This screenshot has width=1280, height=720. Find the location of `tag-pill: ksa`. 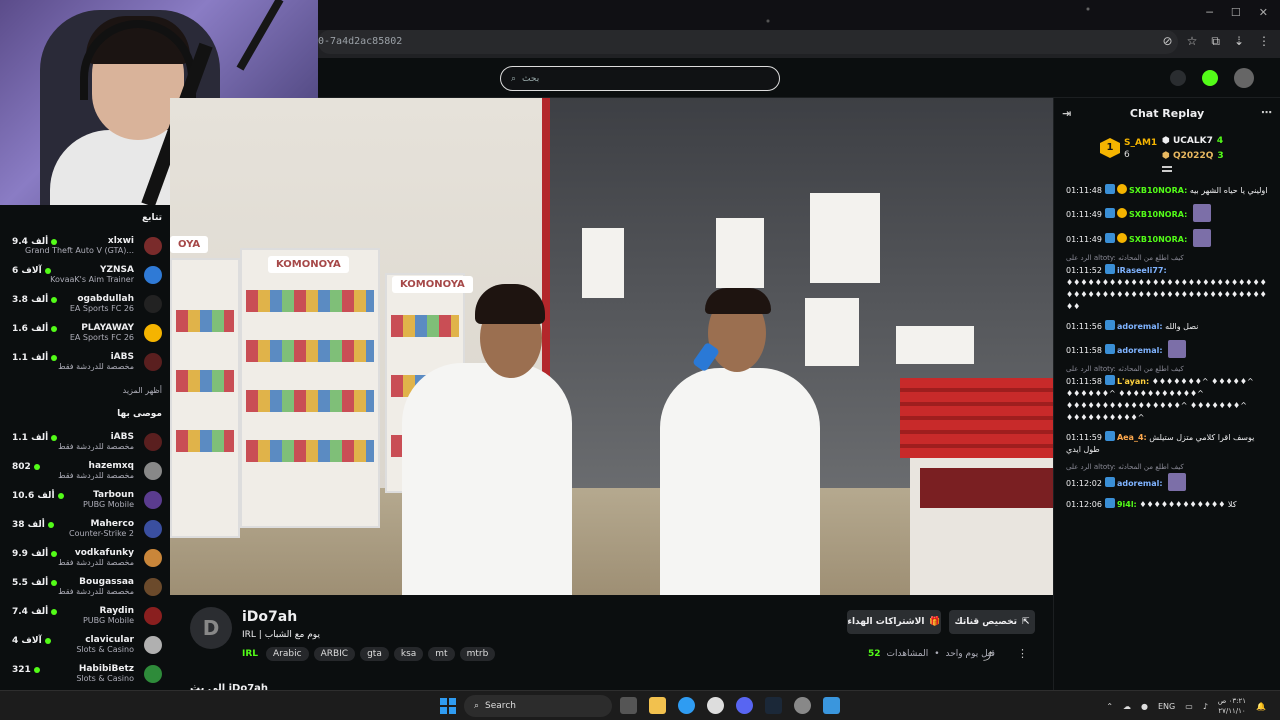

tag-pill: ksa is located at coordinates (408, 654).